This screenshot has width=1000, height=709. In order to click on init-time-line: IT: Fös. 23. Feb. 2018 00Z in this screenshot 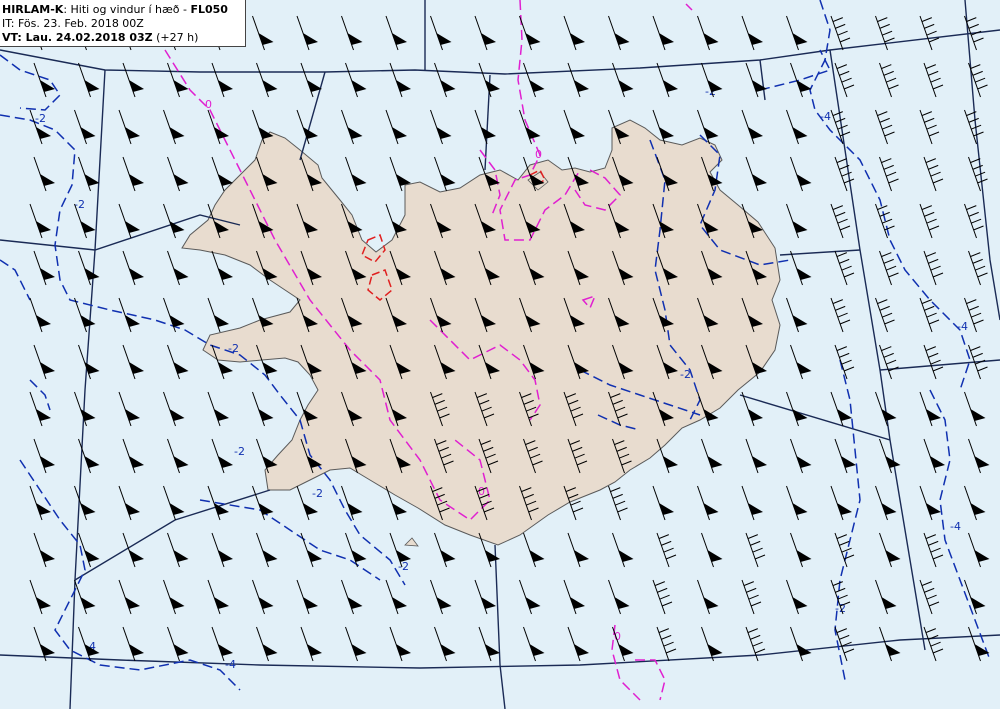, I will do `click(73, 23)`.